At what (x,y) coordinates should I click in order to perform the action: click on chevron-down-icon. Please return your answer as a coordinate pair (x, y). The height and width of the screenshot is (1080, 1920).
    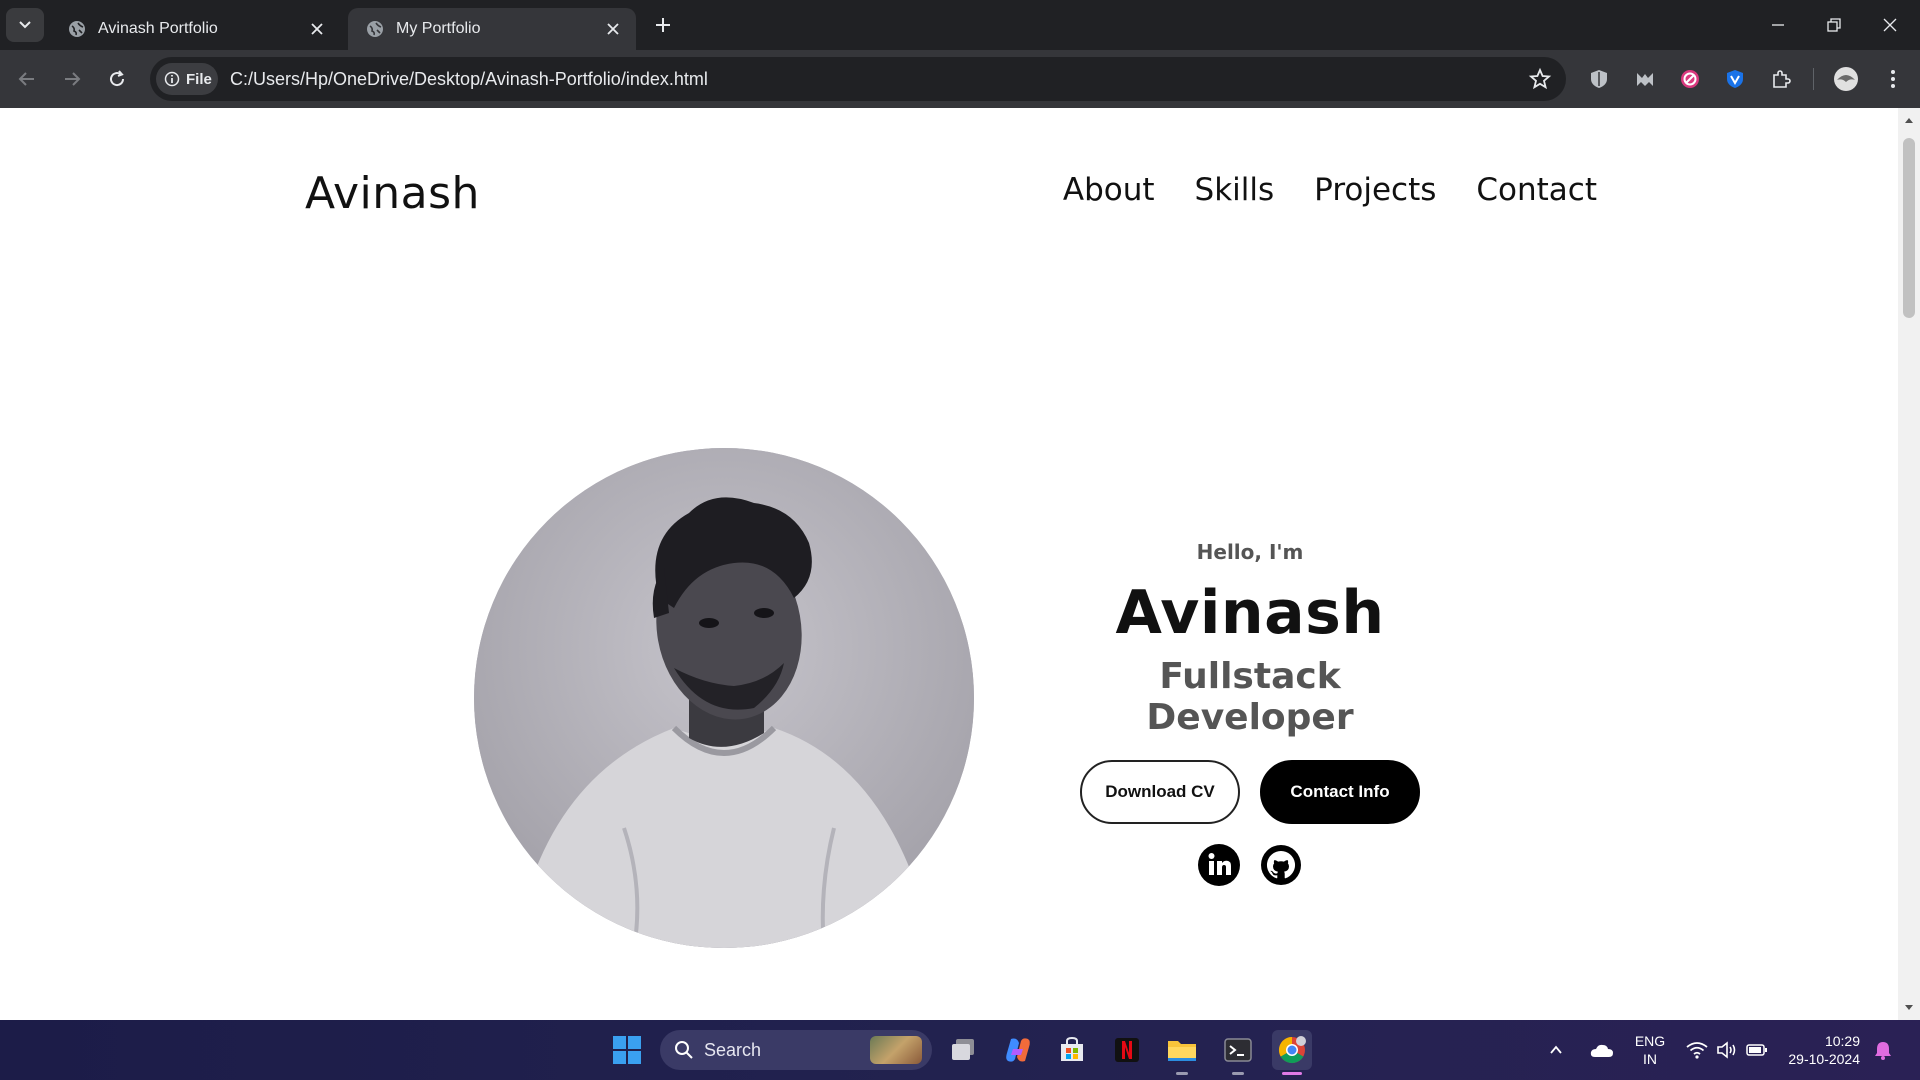
    Looking at the image, I should click on (25, 25).